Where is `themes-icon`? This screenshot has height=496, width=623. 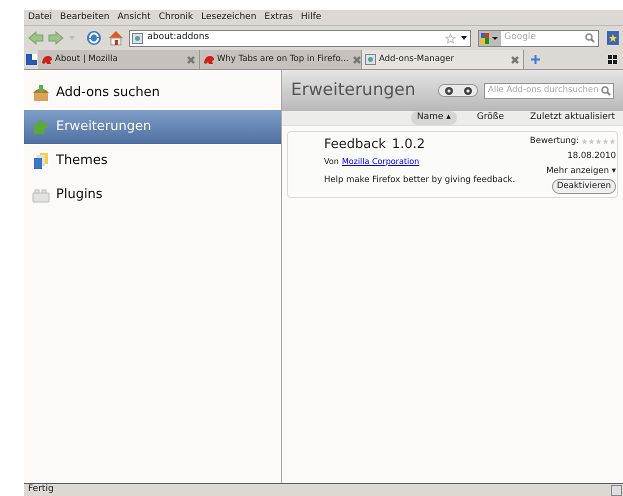
themes-icon is located at coordinates (41, 161).